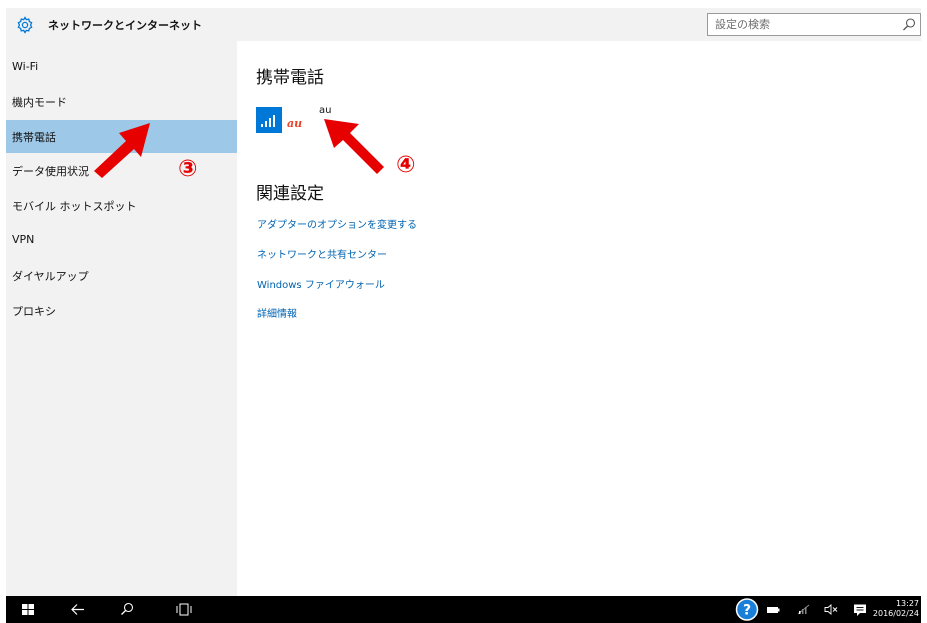 This screenshot has height=623, width=927. What do you see at coordinates (895, 613) in the screenshot?
I see `clock-date: 2016/02/24` at bounding box center [895, 613].